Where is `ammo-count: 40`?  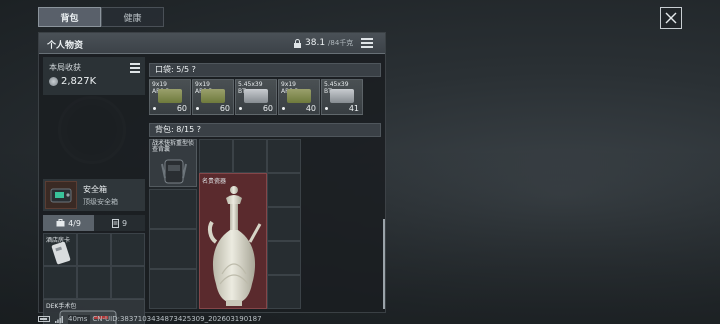
ammo-count: 40 is located at coordinates (310, 108).